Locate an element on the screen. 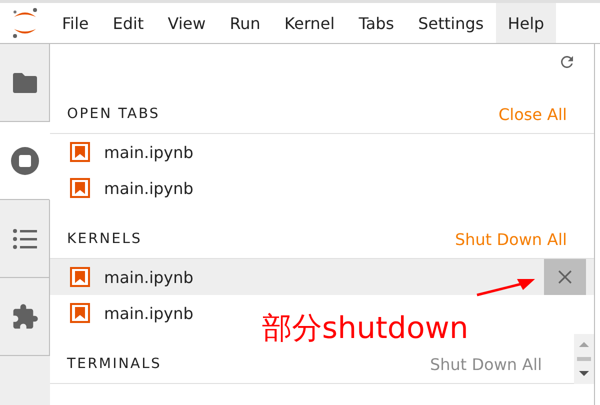  folder-icon is located at coordinates (24, 82).